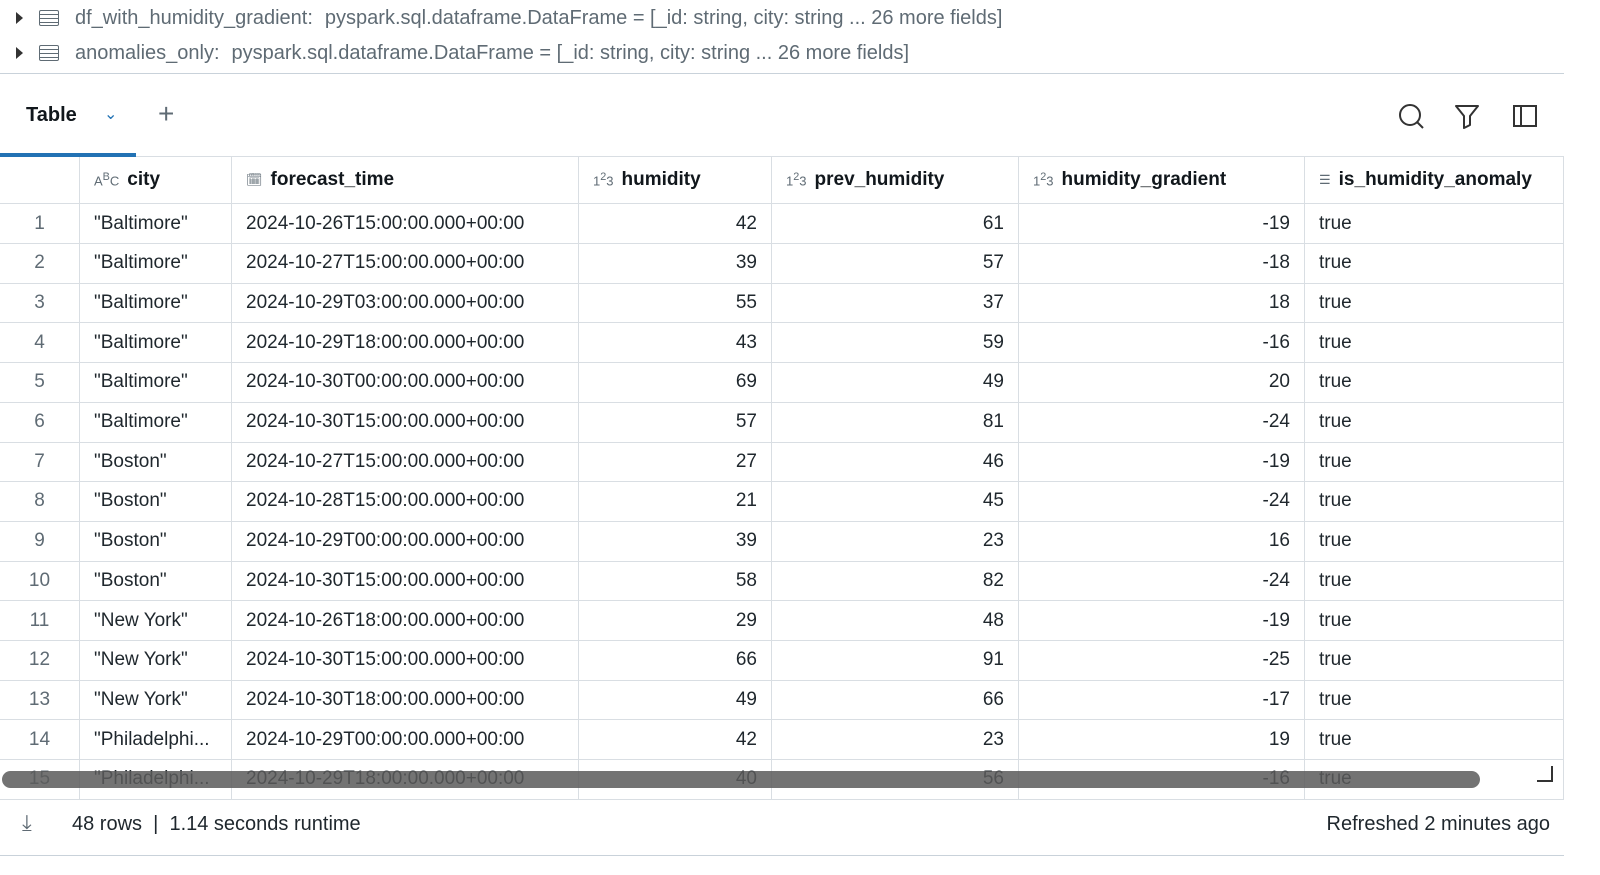 This screenshot has width=1600, height=875. Describe the element at coordinates (27, 823) in the screenshot. I see `download-icon: ⤓` at that location.